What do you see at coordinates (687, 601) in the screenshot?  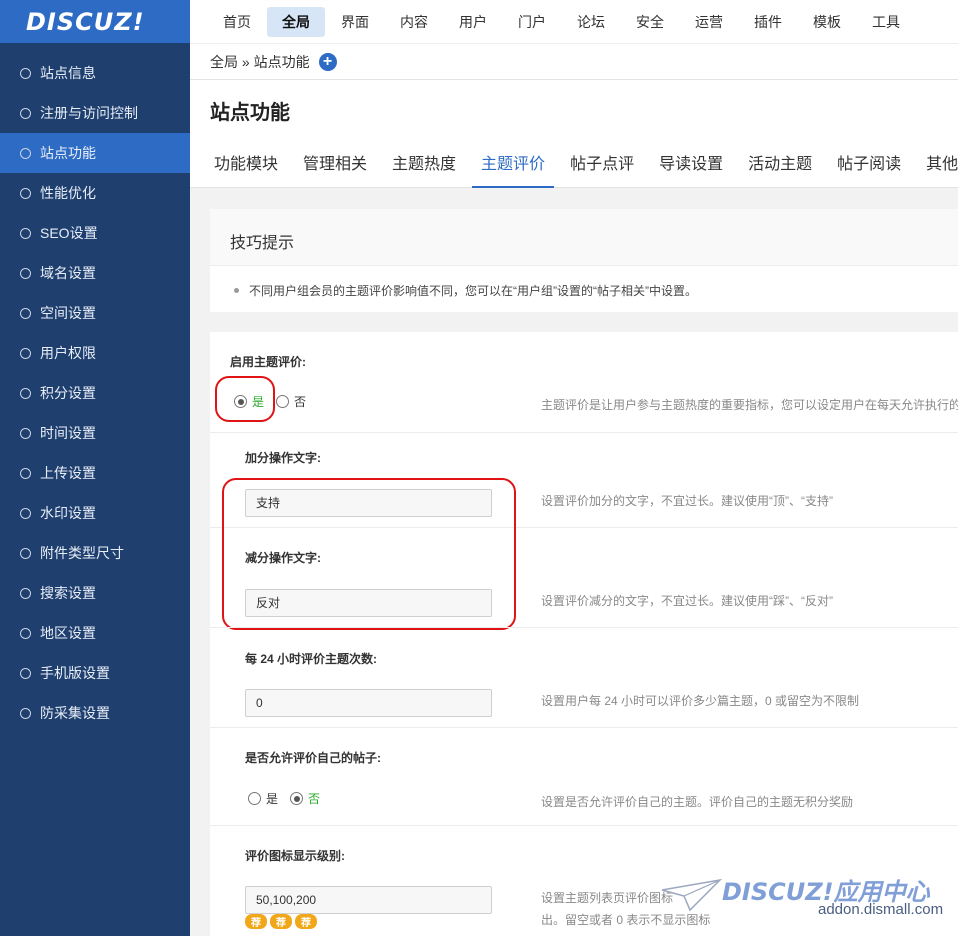 I see `minus-text-hint: 设置评价减分的文字，不宜过长。建议使用“踩”、“反对”` at bounding box center [687, 601].